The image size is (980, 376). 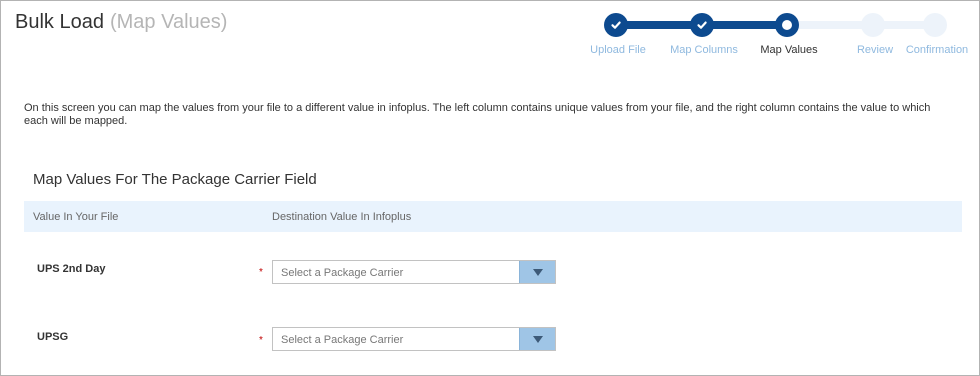 What do you see at coordinates (342, 217) in the screenshot?
I see `column-header-destination-value: Destination Value In Infoplus` at bounding box center [342, 217].